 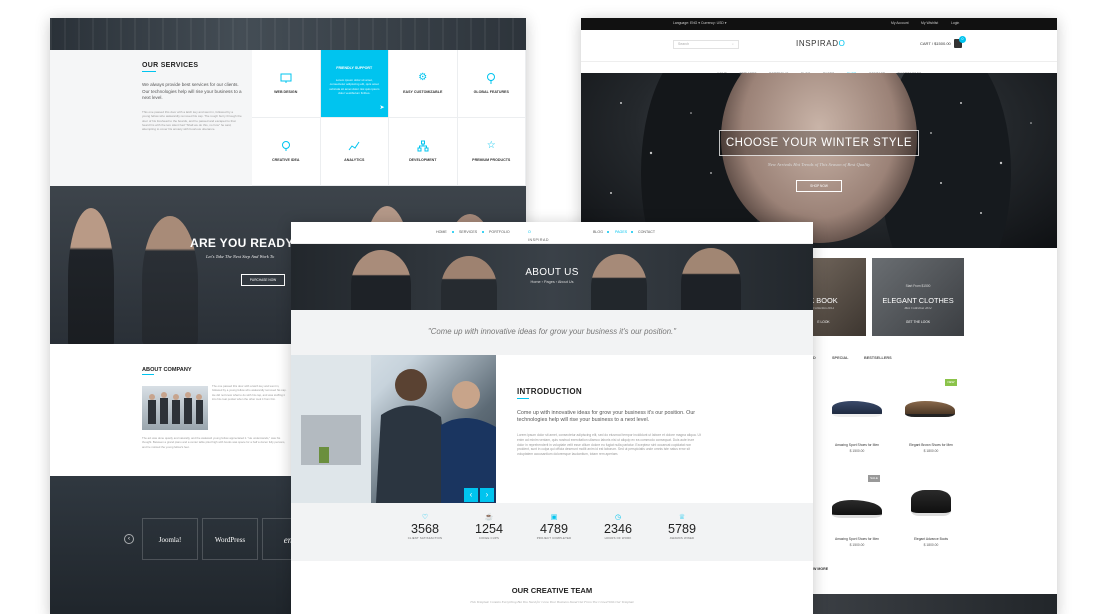 What do you see at coordinates (487, 495) in the screenshot?
I see `chevron-right-icon: ›` at bounding box center [487, 495].